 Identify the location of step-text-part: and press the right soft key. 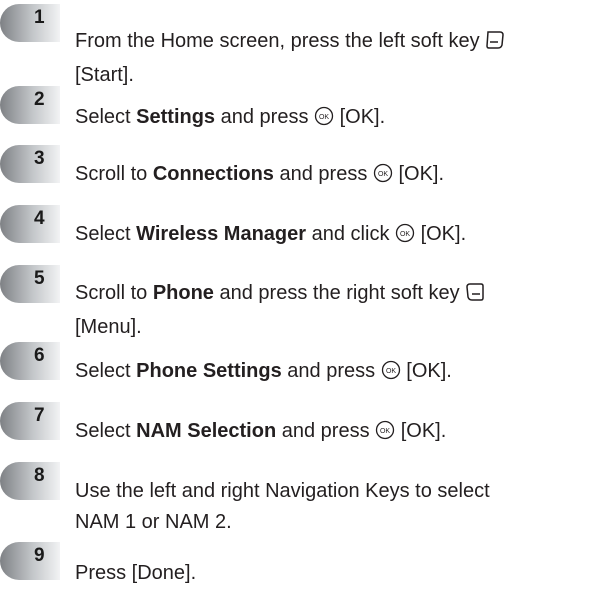
(339, 293).